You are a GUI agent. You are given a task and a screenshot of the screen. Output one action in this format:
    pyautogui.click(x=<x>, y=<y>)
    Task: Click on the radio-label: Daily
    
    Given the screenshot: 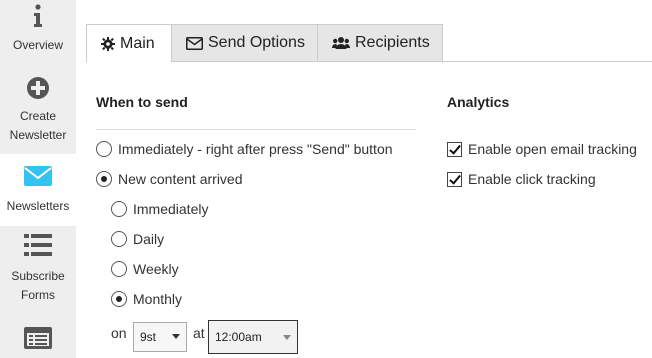 What is the action you would take?
    pyautogui.click(x=149, y=239)
    